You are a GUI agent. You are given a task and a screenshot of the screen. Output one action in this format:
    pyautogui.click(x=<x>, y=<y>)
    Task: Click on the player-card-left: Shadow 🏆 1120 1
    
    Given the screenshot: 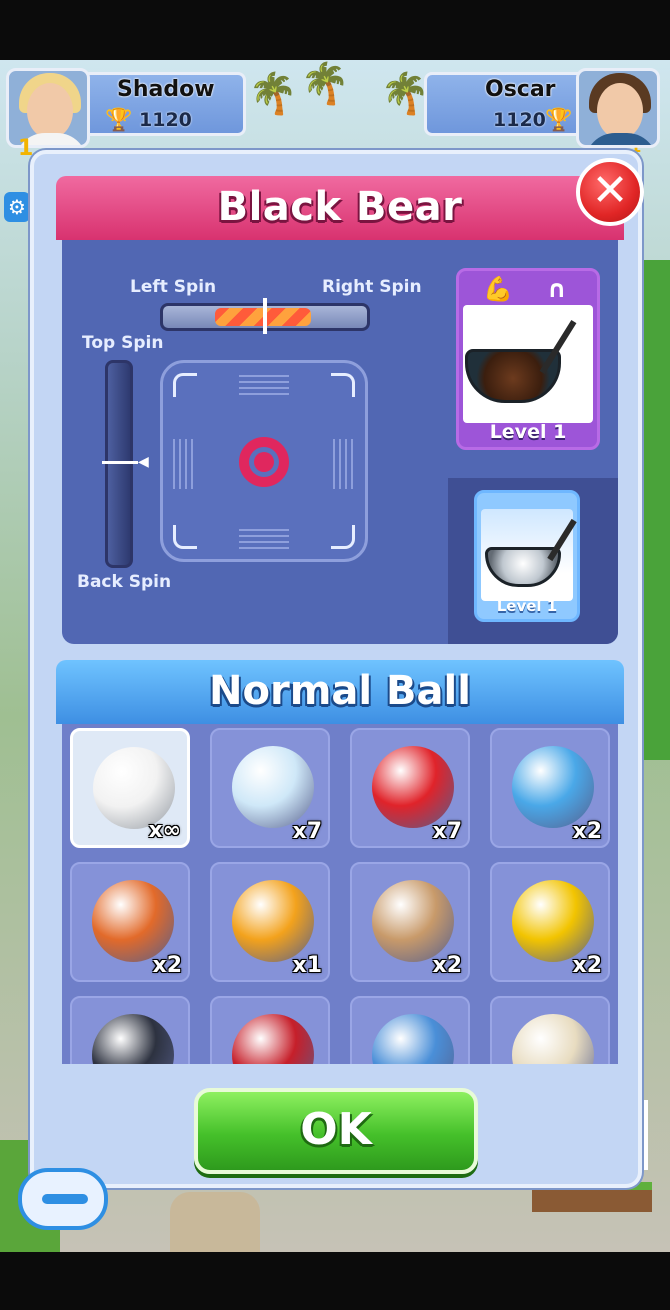 What is the action you would take?
    pyautogui.click(x=126, y=114)
    